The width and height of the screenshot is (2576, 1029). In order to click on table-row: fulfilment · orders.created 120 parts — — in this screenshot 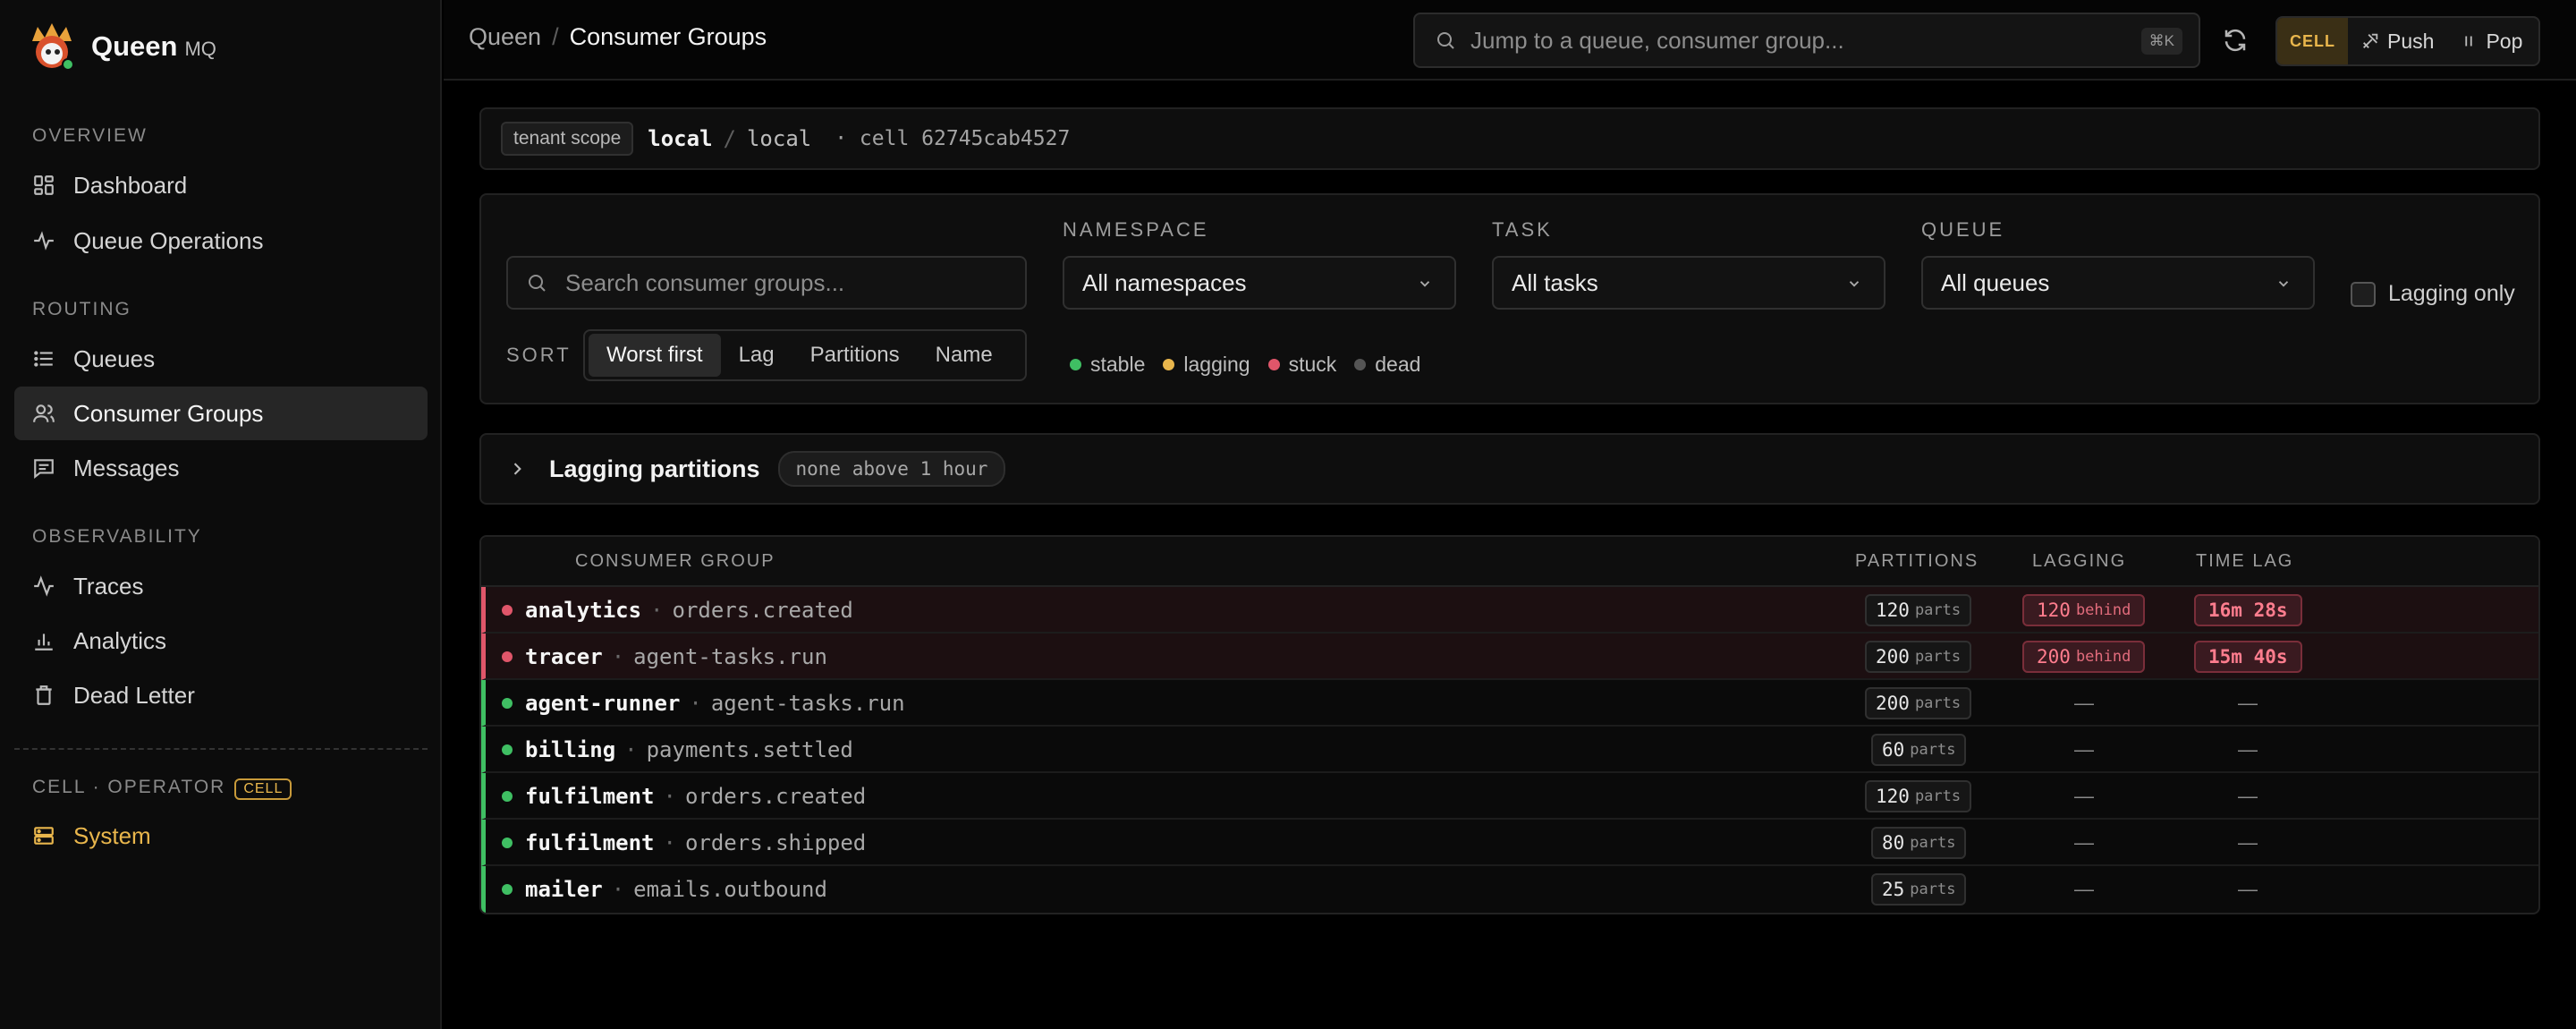, I will do `click(1509, 796)`.